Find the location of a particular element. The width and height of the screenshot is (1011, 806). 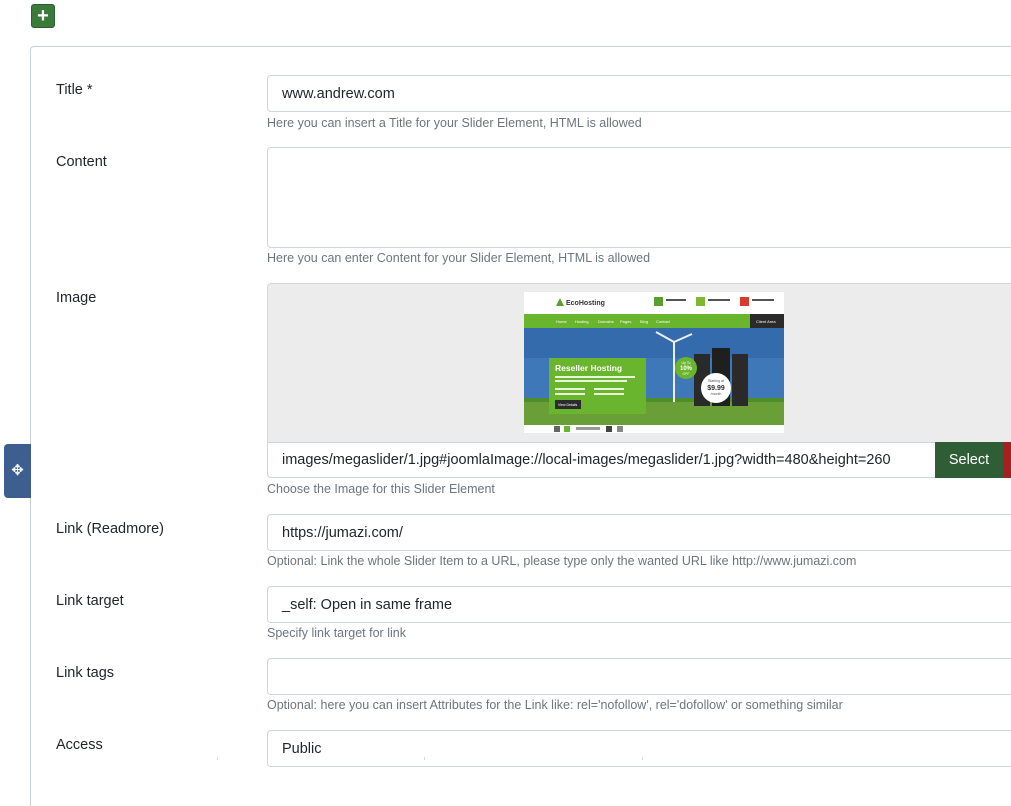

link-tags-label: Link tags is located at coordinates (85, 673).